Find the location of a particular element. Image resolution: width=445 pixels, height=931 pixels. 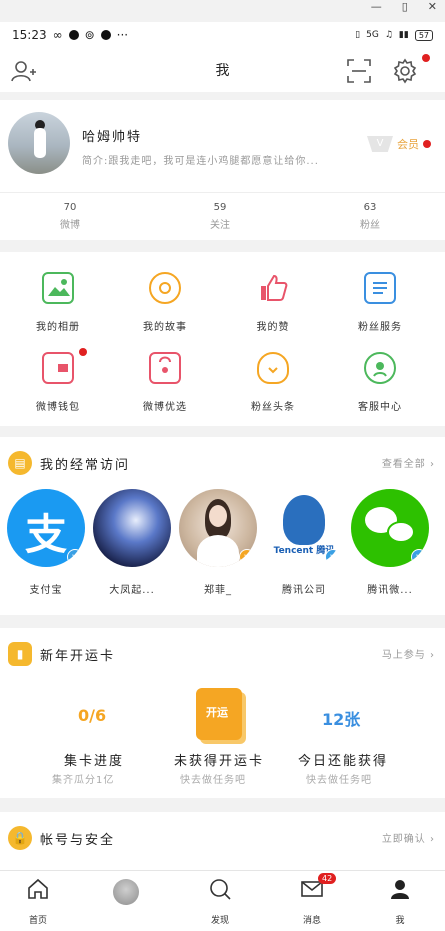

stat-count: 63 is located at coordinates (370, 207).